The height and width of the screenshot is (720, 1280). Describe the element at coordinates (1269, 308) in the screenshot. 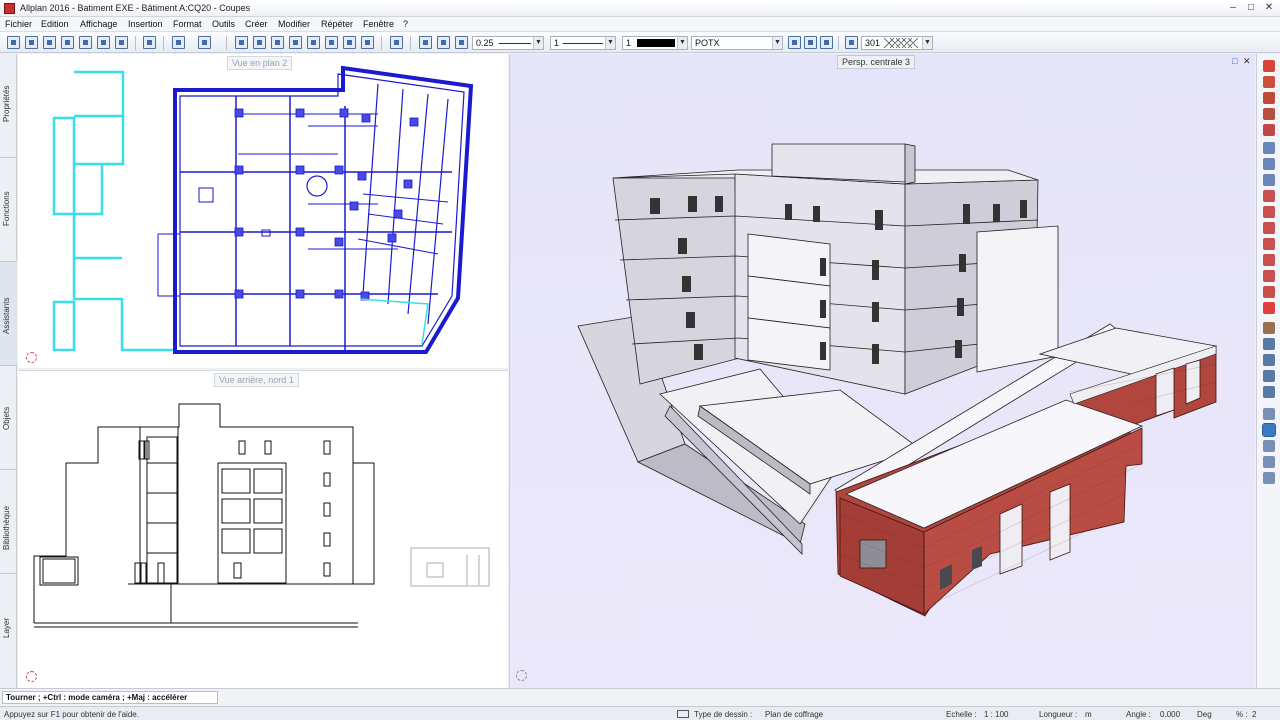

I see `delete-x-icon` at that location.